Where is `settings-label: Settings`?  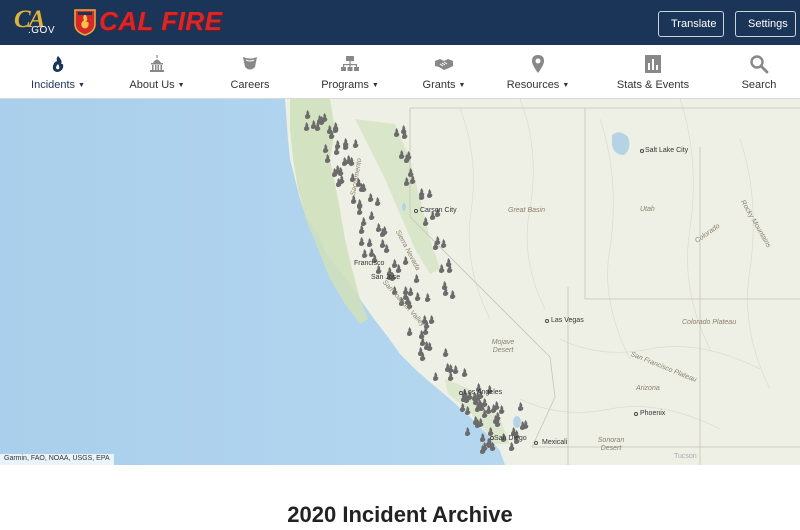
settings-label: Settings is located at coordinates (768, 24).